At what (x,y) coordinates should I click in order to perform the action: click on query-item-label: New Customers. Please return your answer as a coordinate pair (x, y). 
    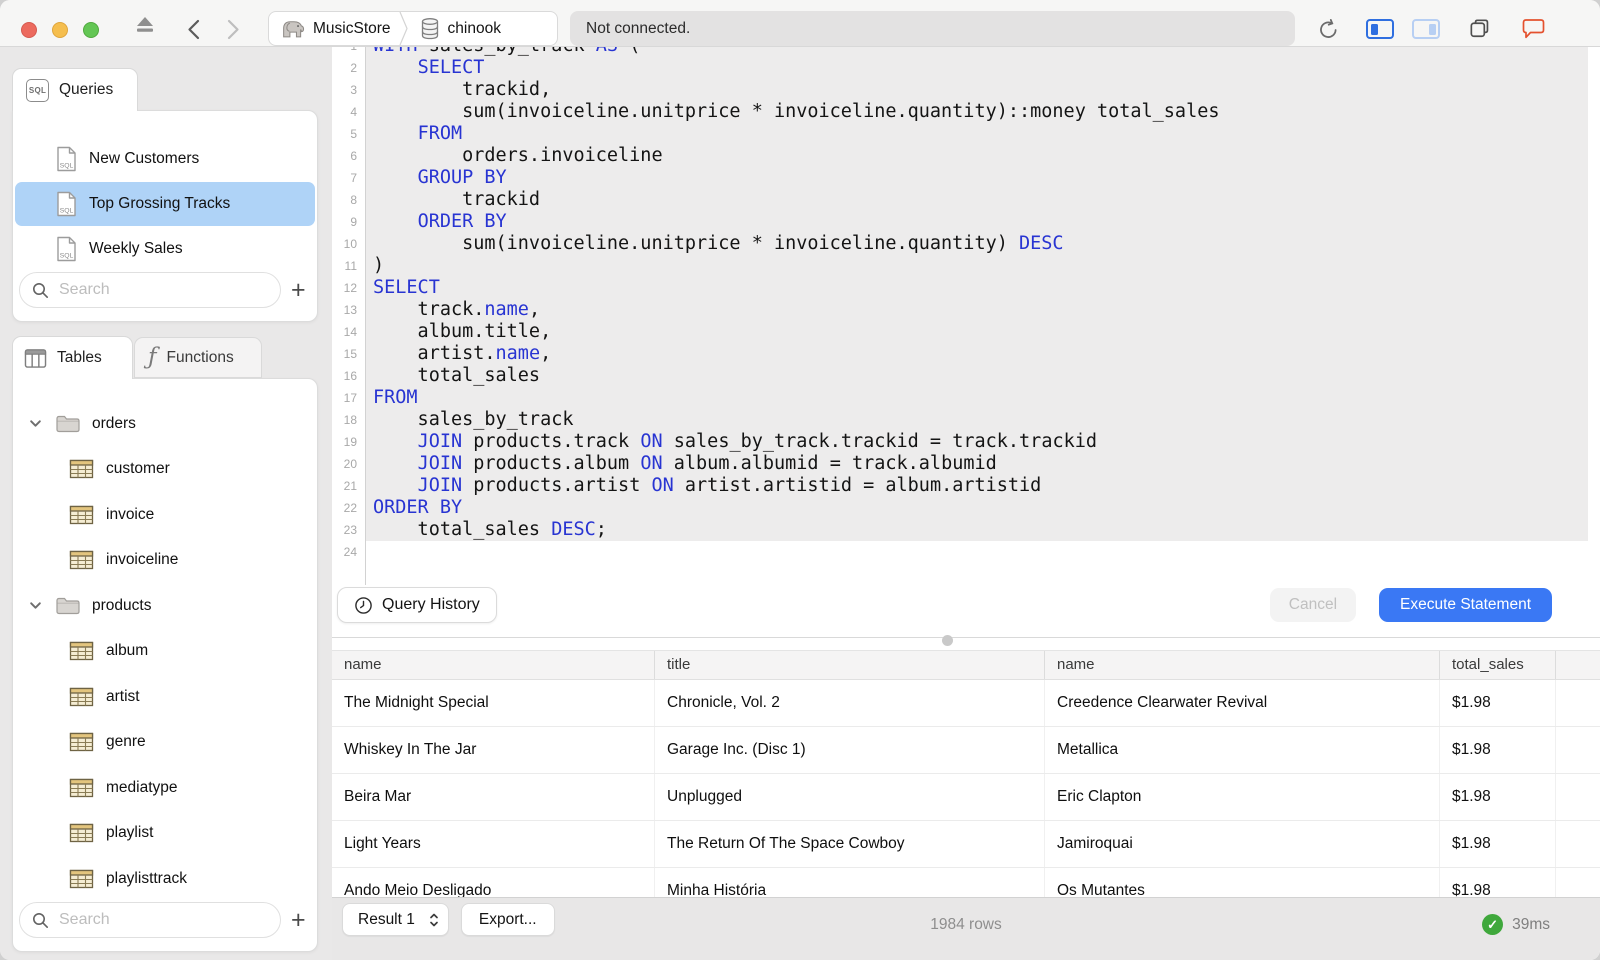
    Looking at the image, I should click on (144, 158).